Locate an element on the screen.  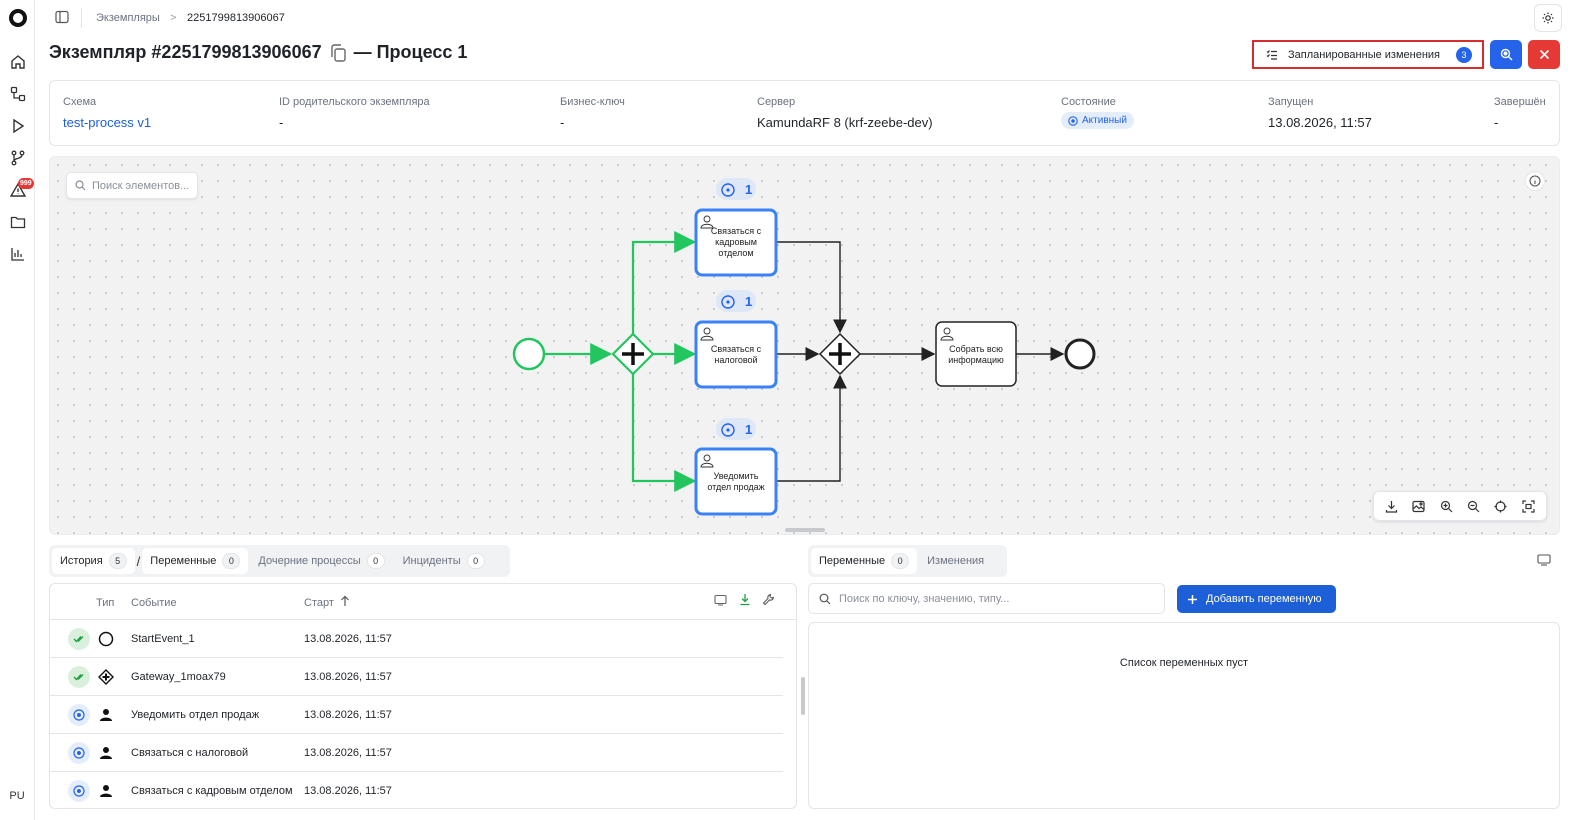
add-variable-button: Добавить переменную is located at coordinates (1256, 599).